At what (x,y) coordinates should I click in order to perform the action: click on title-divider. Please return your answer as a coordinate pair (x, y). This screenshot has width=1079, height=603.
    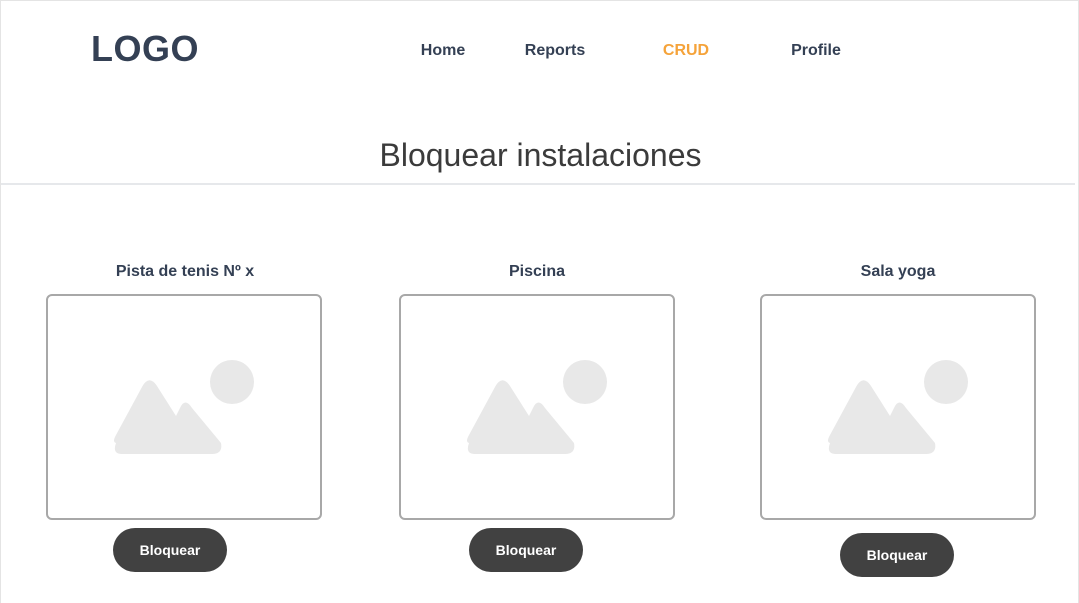
    Looking at the image, I should click on (538, 184).